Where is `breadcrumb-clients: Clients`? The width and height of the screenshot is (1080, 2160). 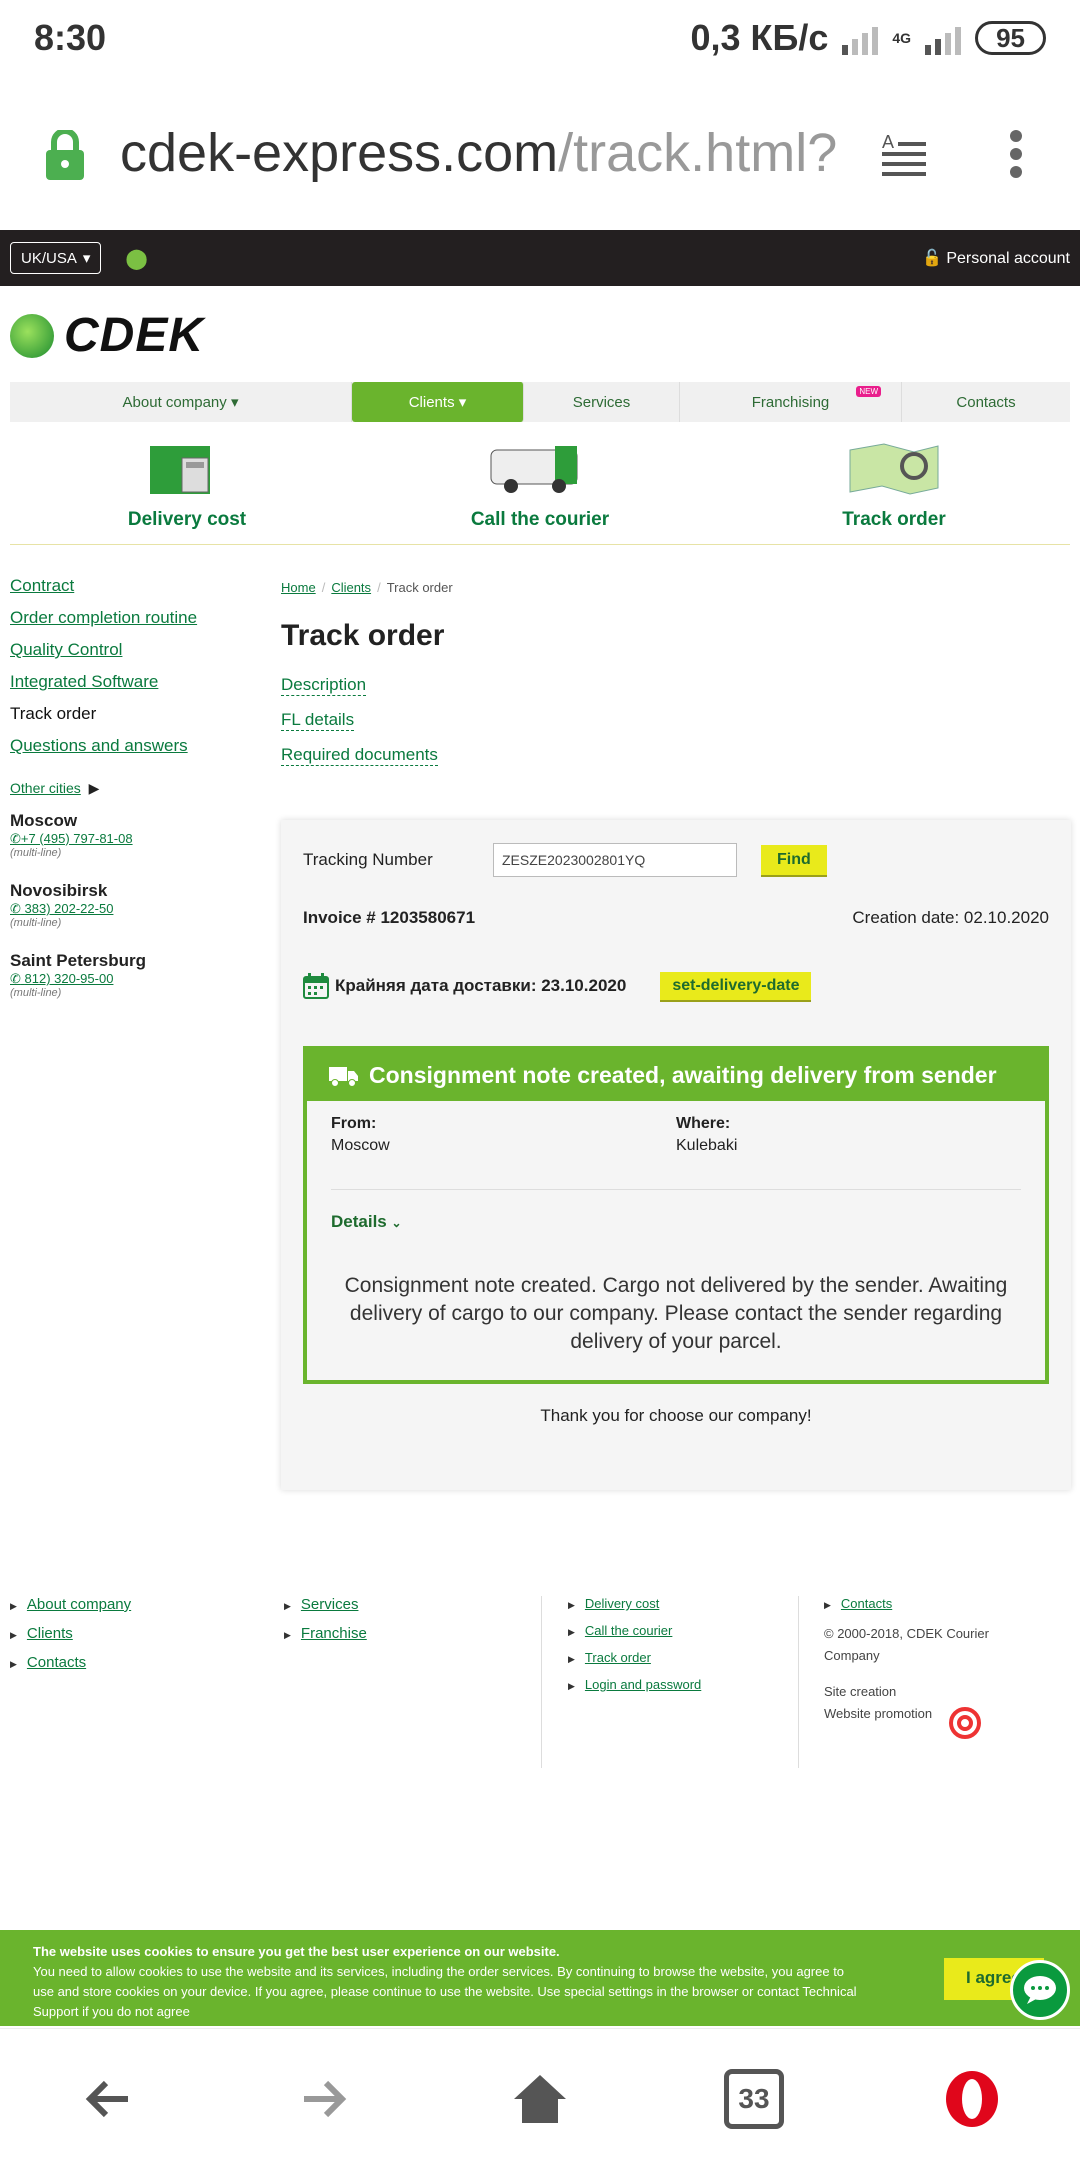
breadcrumb-clients: Clients is located at coordinates (351, 587).